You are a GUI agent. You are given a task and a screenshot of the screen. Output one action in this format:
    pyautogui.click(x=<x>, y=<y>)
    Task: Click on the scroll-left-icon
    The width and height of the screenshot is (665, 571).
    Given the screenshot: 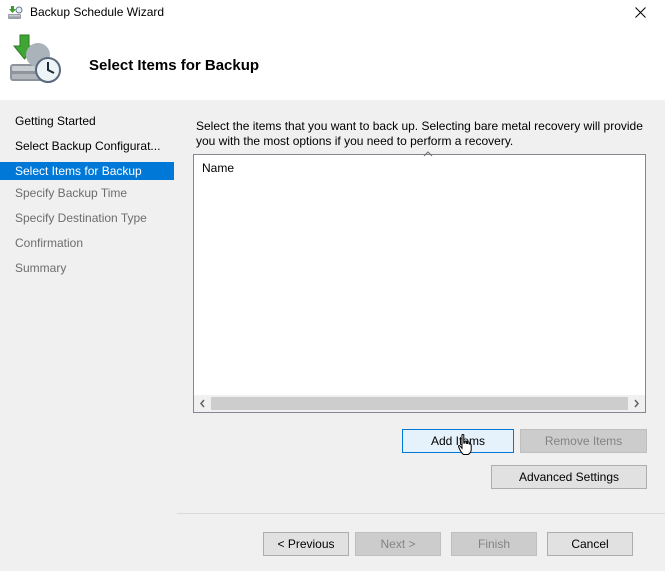 What is the action you would take?
    pyautogui.click(x=202, y=403)
    